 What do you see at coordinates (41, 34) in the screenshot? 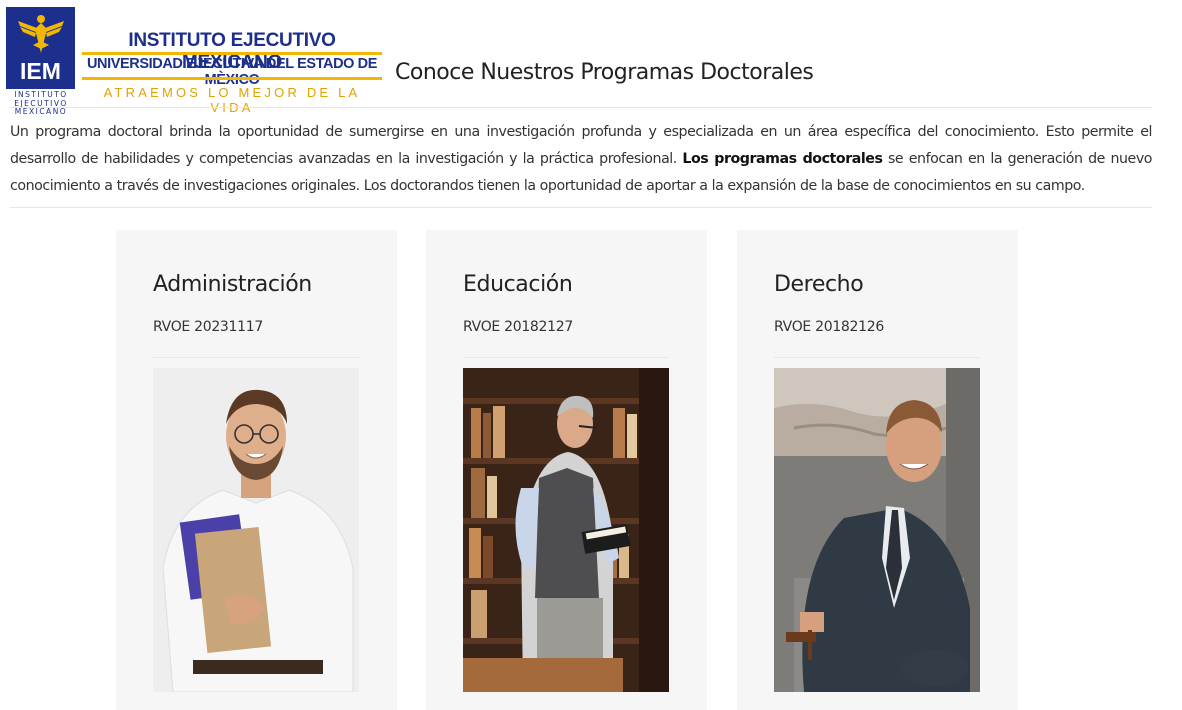
I see `eagle-emblem-icon` at bounding box center [41, 34].